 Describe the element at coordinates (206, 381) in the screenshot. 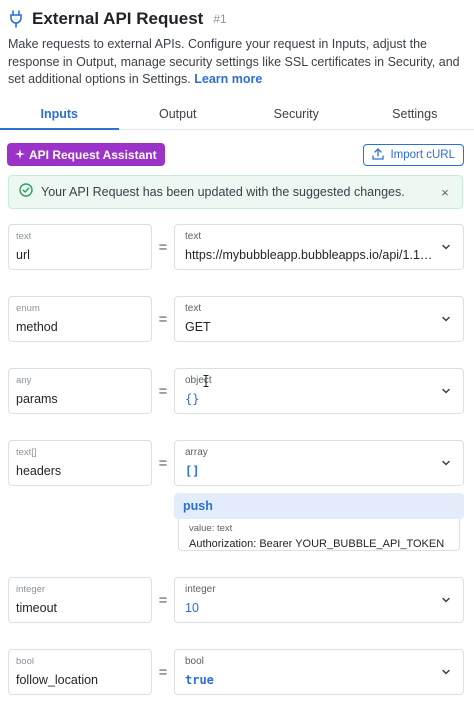

I see `text-cursor-icon` at that location.